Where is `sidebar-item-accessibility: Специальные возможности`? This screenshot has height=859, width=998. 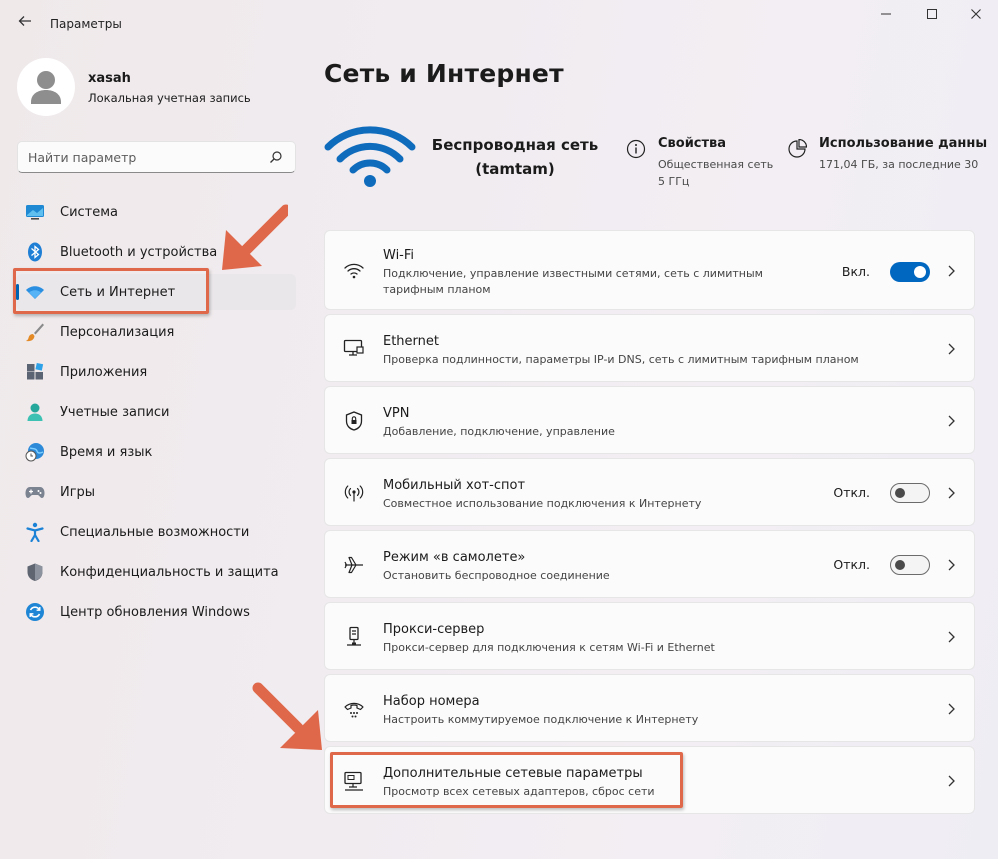
sidebar-item-accessibility: Специальные возможности is located at coordinates (156, 532).